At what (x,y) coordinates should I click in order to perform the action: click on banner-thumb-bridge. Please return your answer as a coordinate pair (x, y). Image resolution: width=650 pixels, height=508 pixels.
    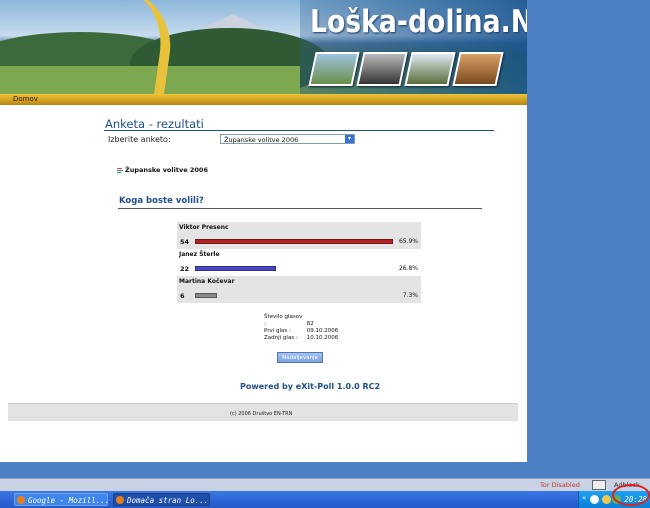
    Looking at the image, I should click on (382, 69).